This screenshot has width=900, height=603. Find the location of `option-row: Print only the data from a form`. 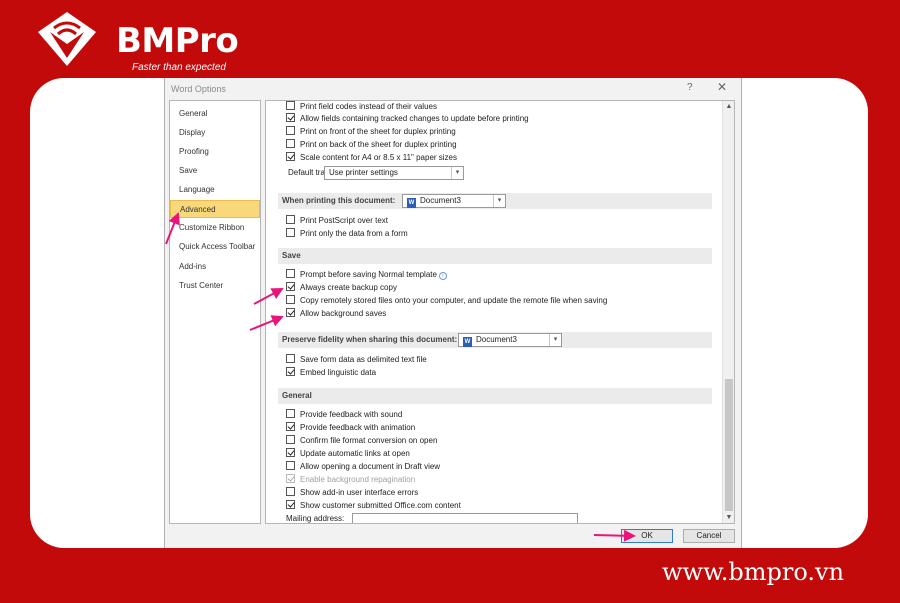

option-row: Print only the data from a form is located at coordinates (347, 234).